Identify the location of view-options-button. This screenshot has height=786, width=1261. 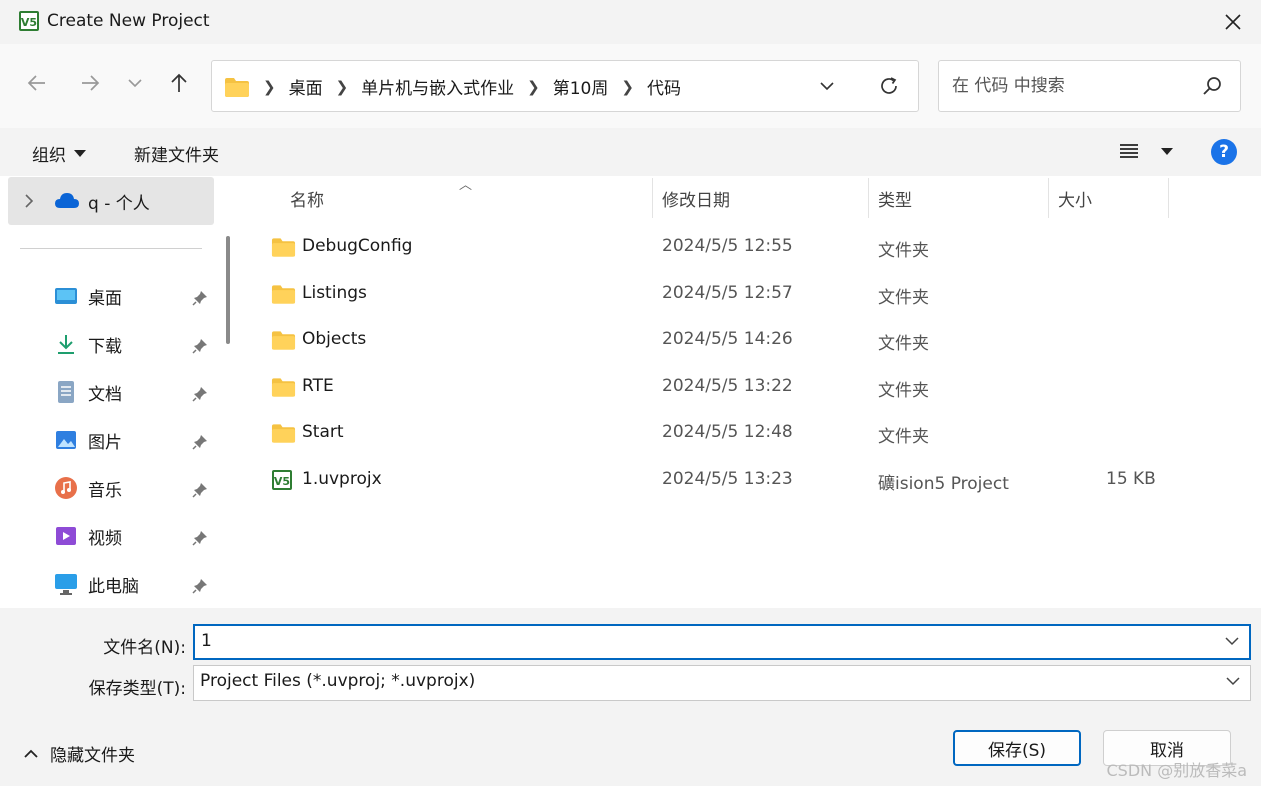
(1146, 151).